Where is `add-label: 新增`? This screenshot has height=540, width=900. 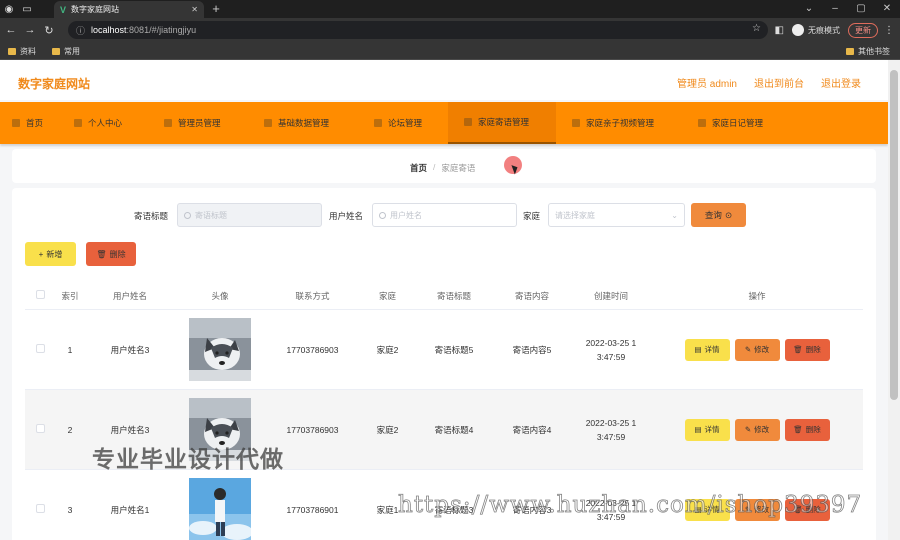
add-label: 新增 is located at coordinates (54, 254).